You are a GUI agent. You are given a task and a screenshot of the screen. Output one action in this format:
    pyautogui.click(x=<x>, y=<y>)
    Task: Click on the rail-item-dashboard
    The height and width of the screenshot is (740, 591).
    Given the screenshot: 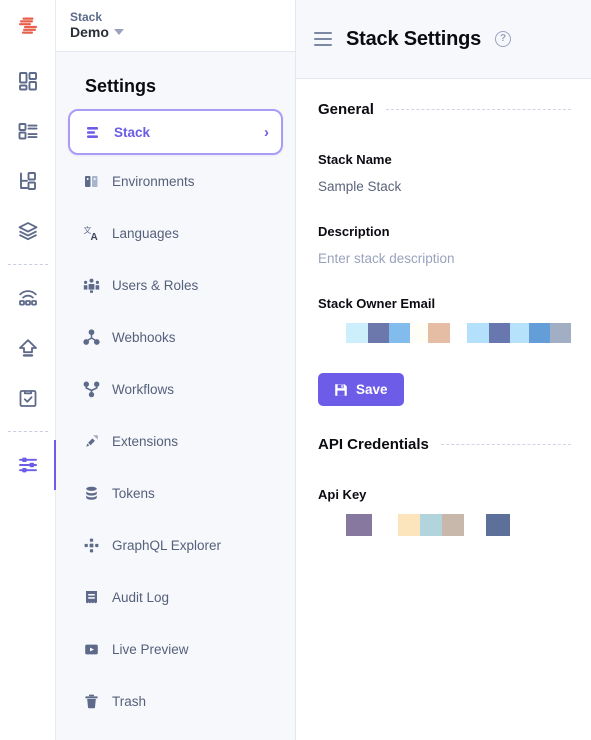 What is the action you would take?
    pyautogui.click(x=28, y=81)
    